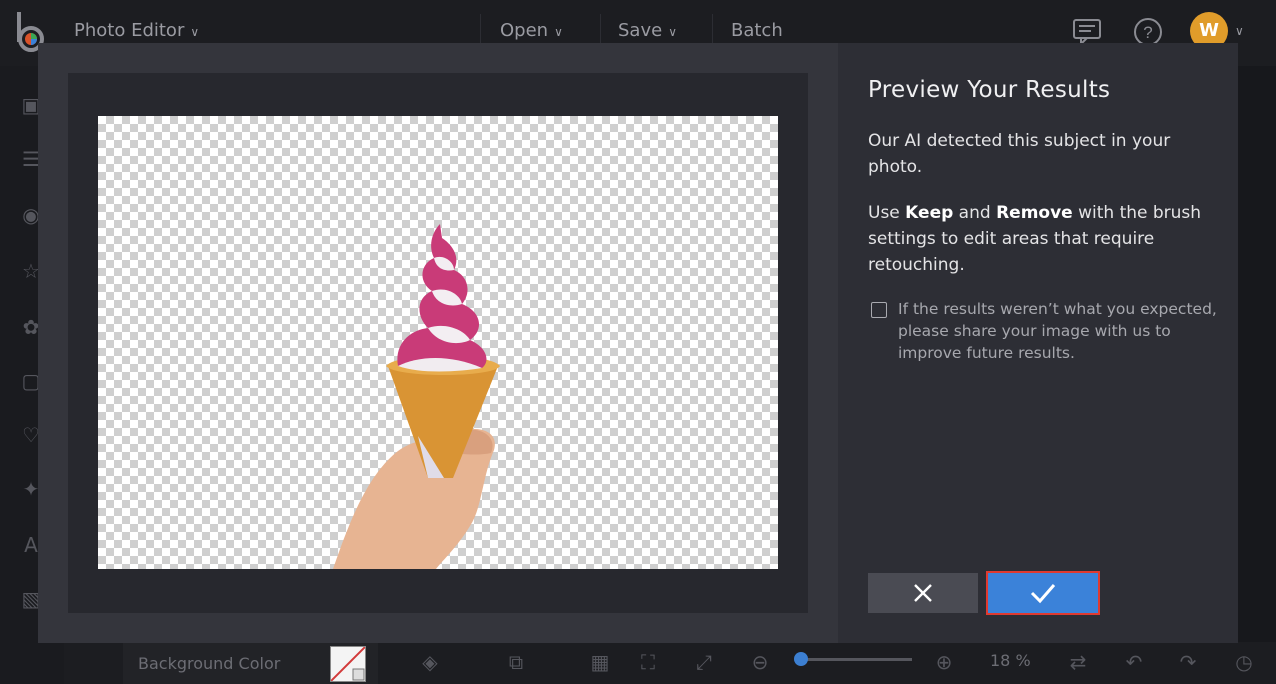 Image resolution: width=1276 pixels, height=684 pixels. What do you see at coordinates (760, 662) in the screenshot?
I see `zoom-out-icon: ⊖` at bounding box center [760, 662].